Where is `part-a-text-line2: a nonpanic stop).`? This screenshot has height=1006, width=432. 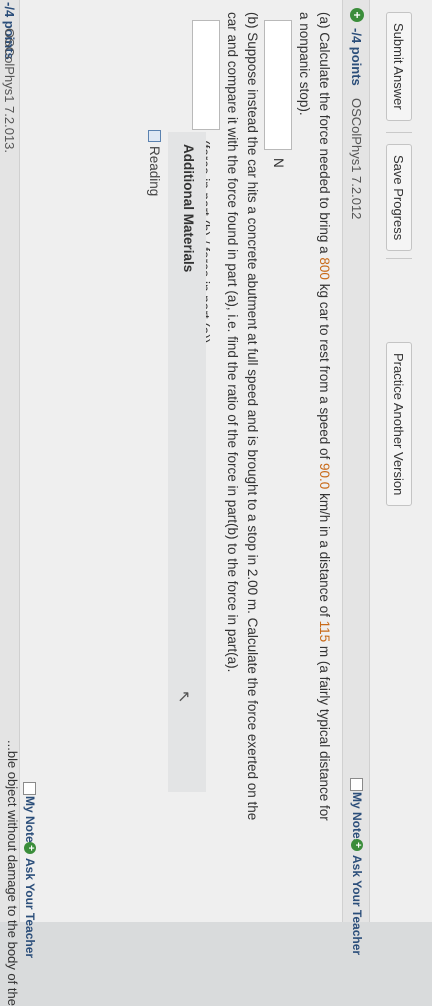 part-a-text-line2: a nonpanic stop). is located at coordinates (304, 64).